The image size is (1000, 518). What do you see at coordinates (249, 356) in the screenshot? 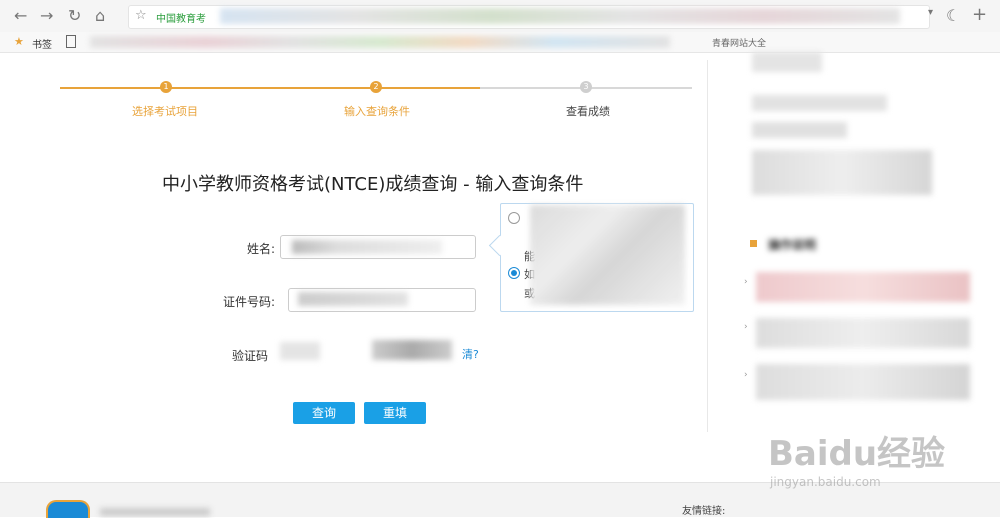
I see `captcha-label: 验证码` at bounding box center [249, 356].